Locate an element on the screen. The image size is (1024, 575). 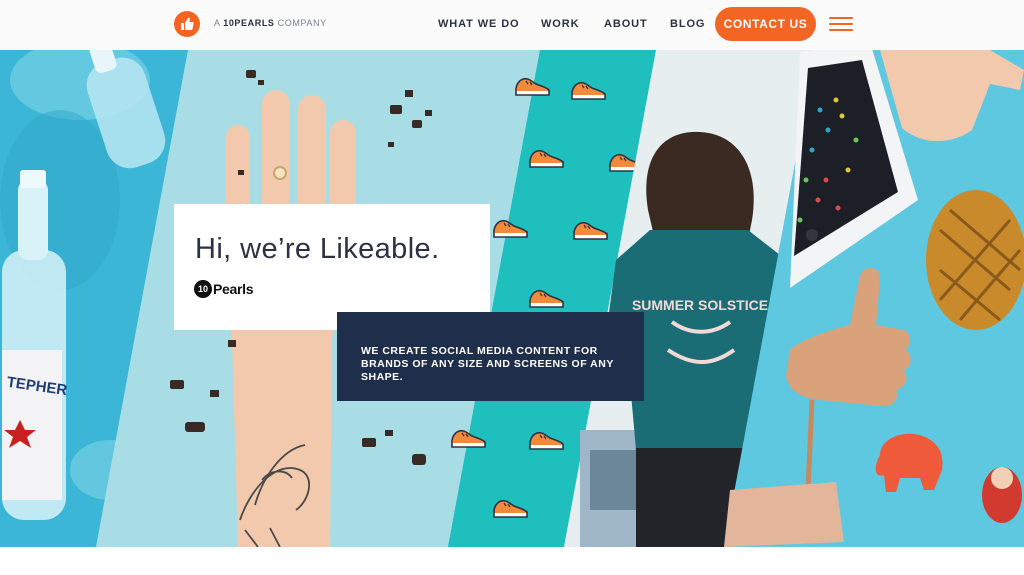
company-prefix: A is located at coordinates (217, 23).